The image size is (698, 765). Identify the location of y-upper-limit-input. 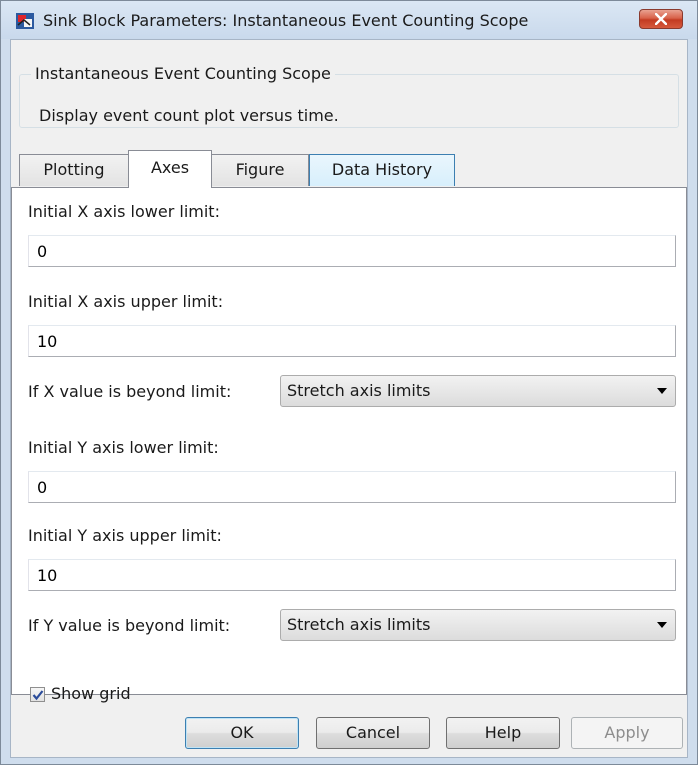
(352, 575).